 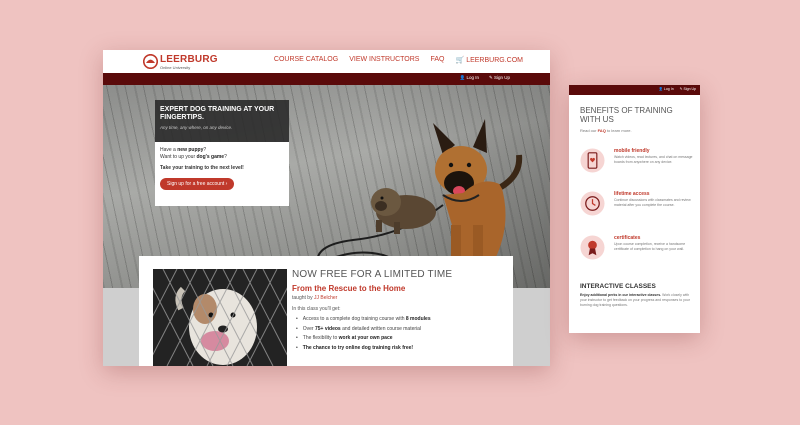 I want to click on nav-faq: FAQ, so click(x=437, y=60).